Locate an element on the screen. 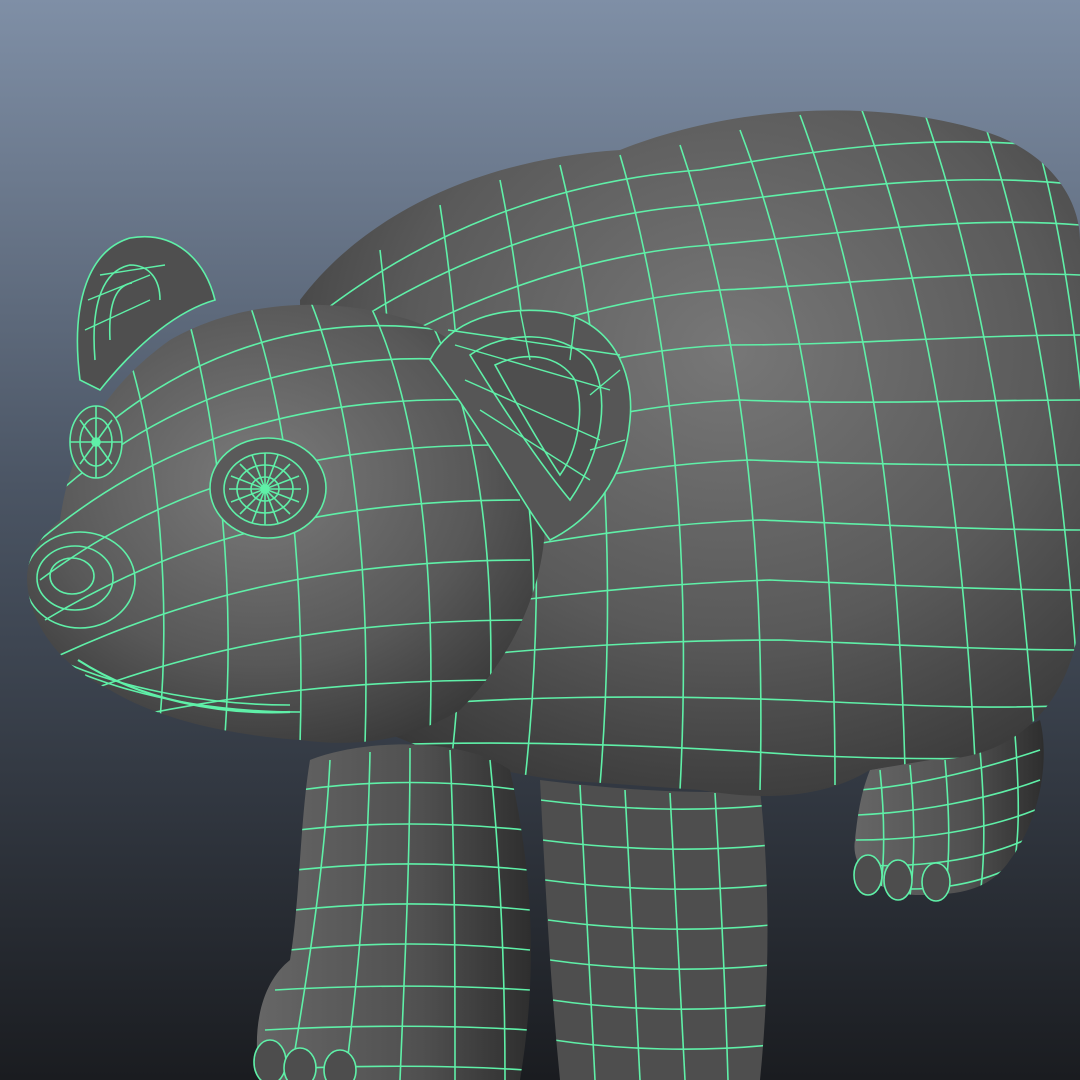 The image size is (1080, 1080). eye-far is located at coordinates (96, 442).